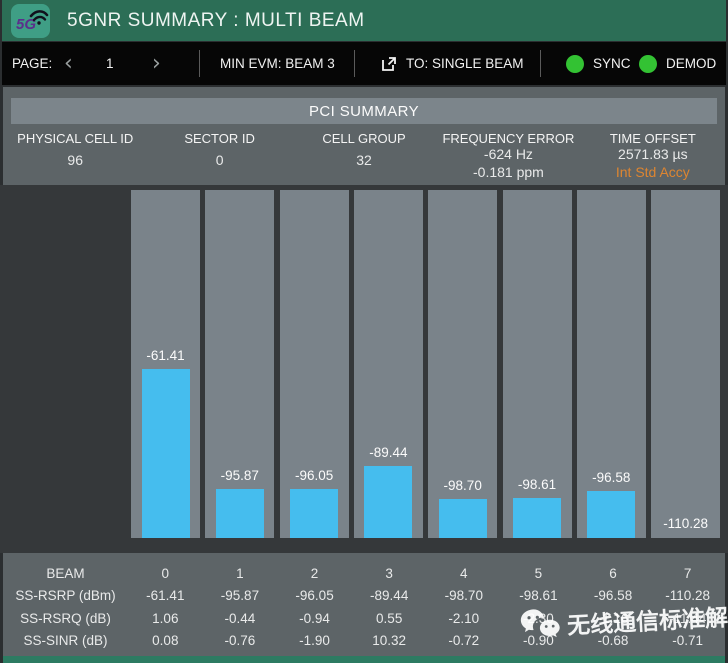 The width and height of the screenshot is (728, 663). I want to click on table-cell: -95.87, so click(240, 596).